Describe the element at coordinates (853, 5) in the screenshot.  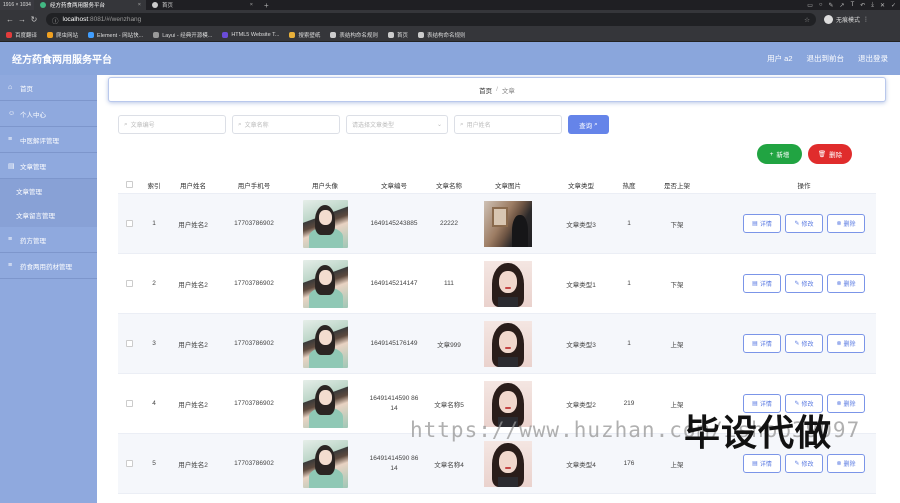
I see `text-icon: T` at that location.